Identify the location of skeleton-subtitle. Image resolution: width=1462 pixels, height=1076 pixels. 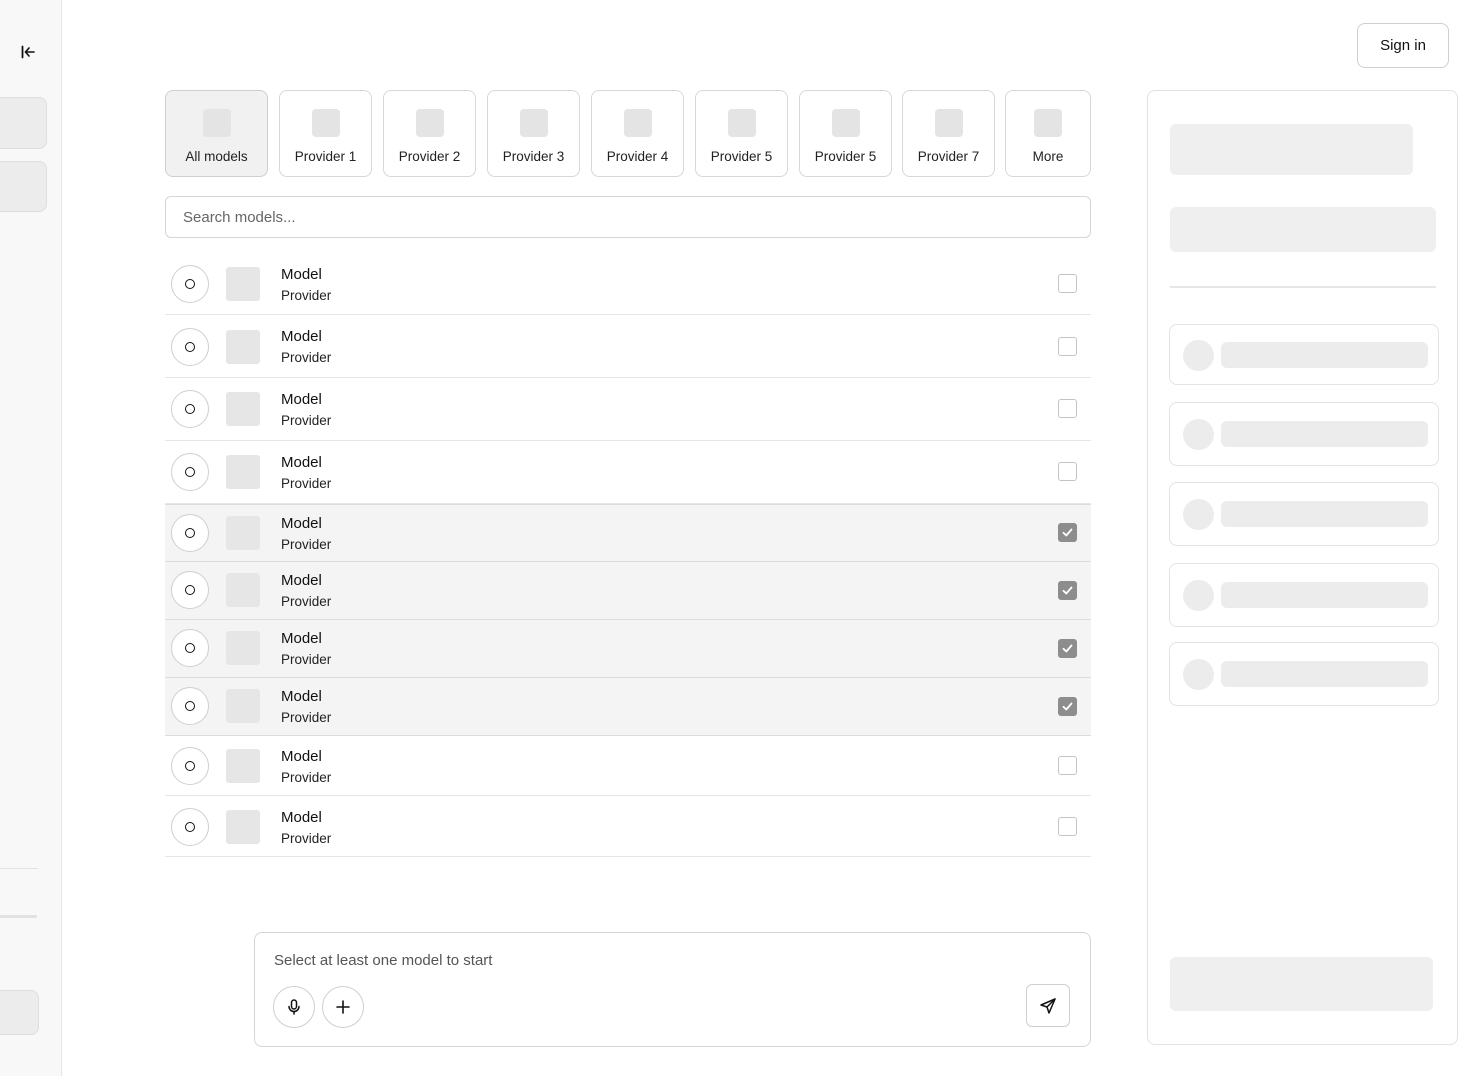
(1303, 229).